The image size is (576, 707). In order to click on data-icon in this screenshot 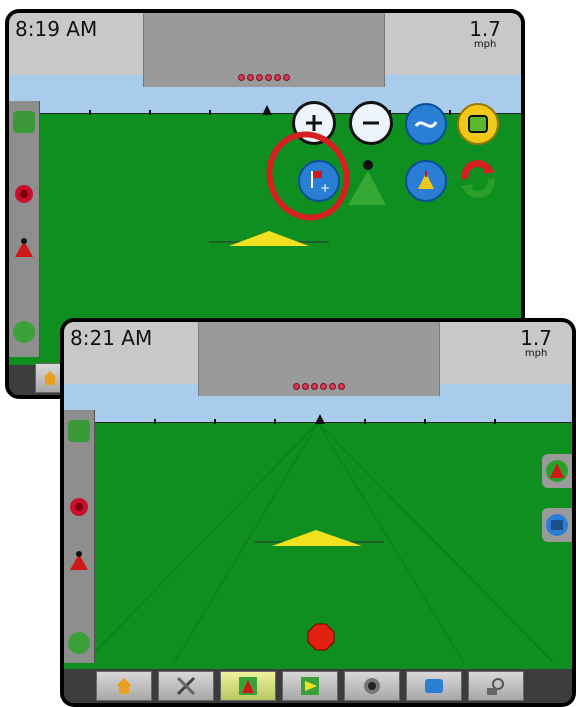, I will do `click(434, 686)`.